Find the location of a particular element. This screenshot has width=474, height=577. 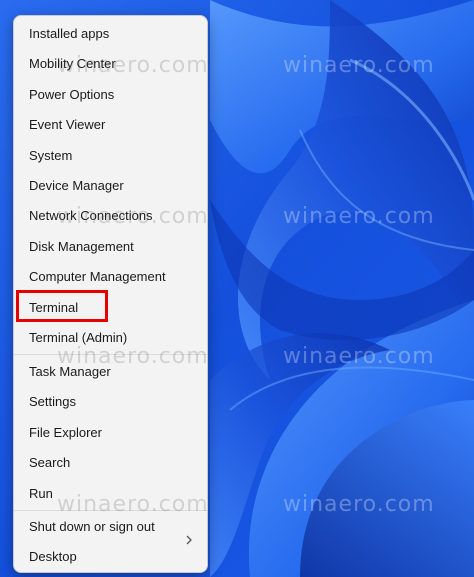

menu-item-settings: Settings is located at coordinates (52, 402).